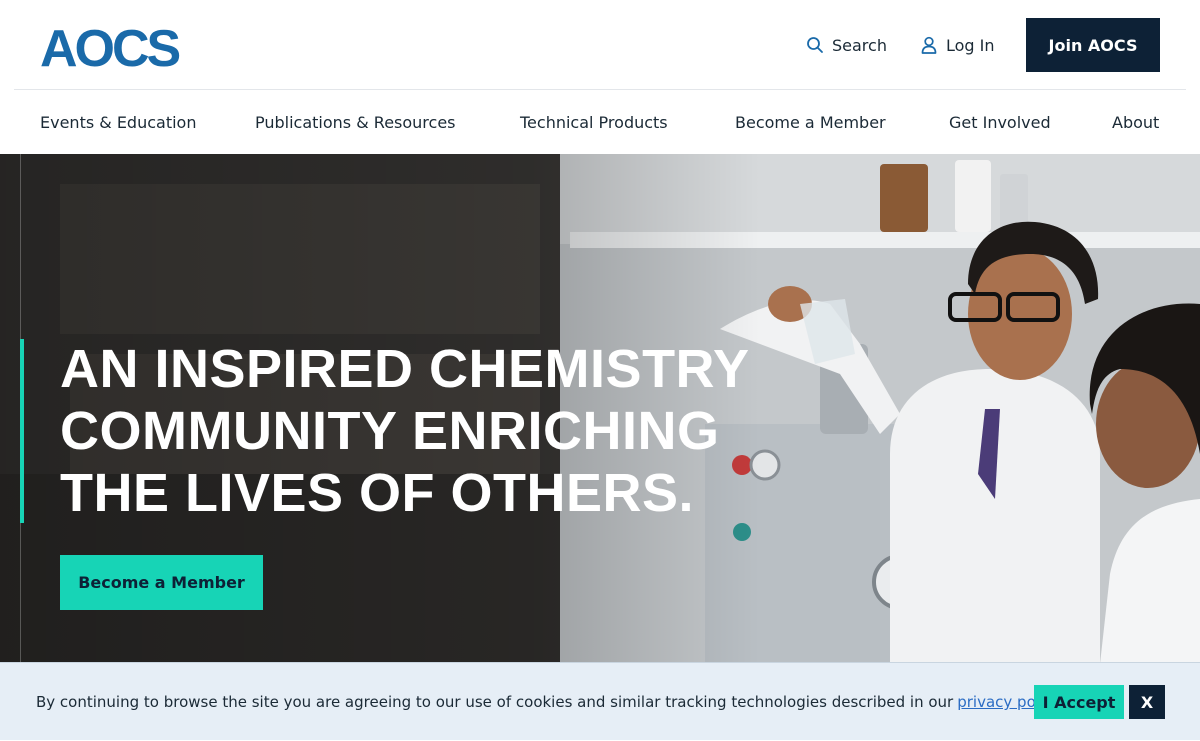 This screenshot has height=741, width=1200. I want to click on search-link: Search, so click(846, 45).